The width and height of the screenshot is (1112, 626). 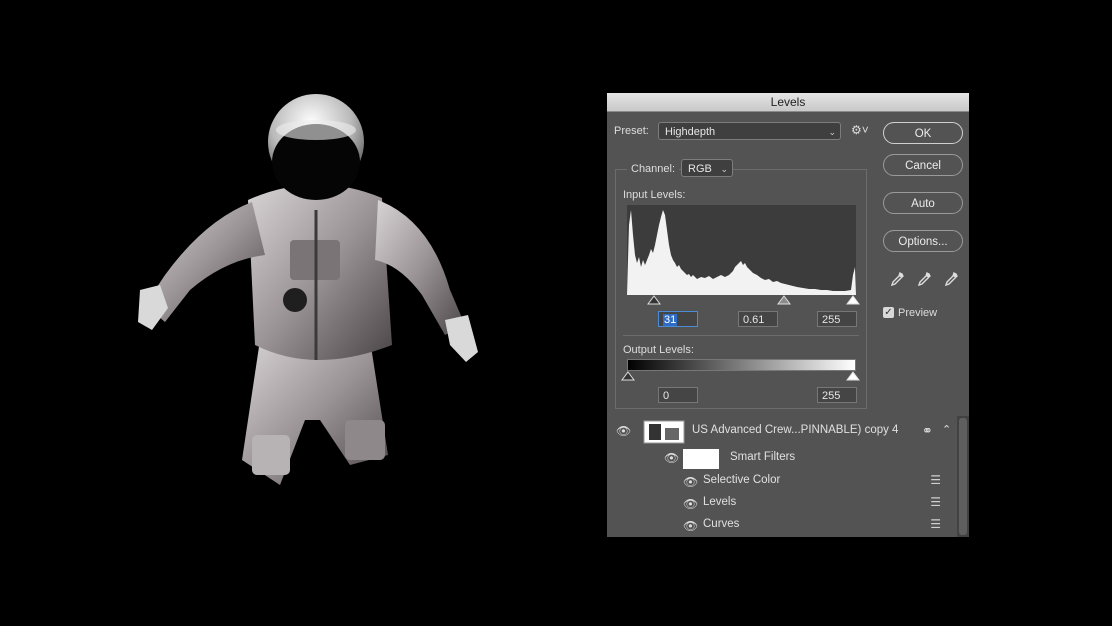 What do you see at coordinates (782, 481) in the screenshot?
I see `filter-row: 👁 Selective Color ☰` at bounding box center [782, 481].